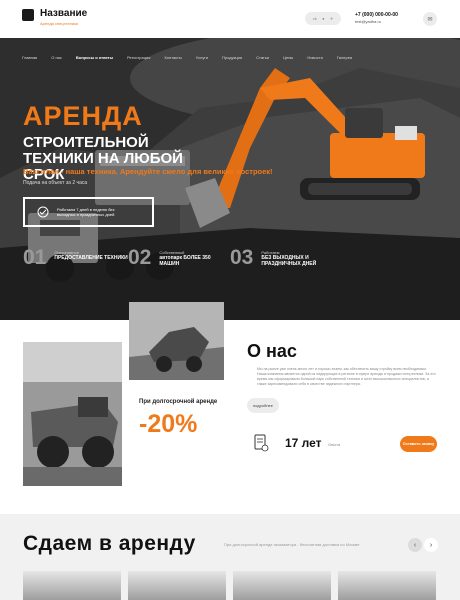 The width and height of the screenshot is (460, 600). Describe the element at coordinates (83, 116) in the screenshot. I see `hero-title: АРЕНДА` at that location.